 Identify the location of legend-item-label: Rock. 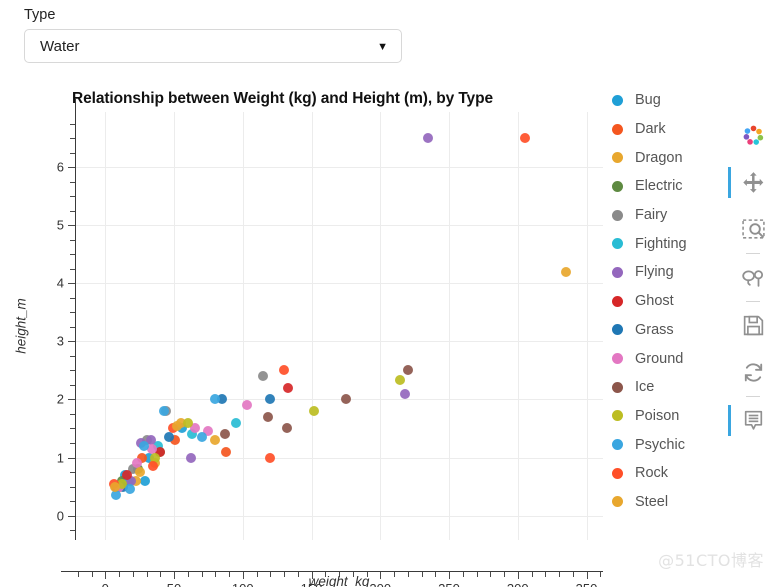
(652, 473).